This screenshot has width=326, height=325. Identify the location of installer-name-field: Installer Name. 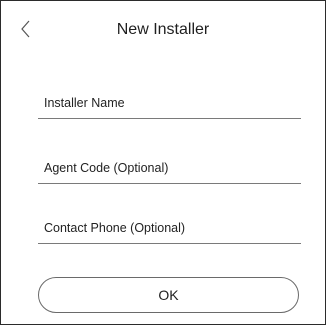
(169, 107).